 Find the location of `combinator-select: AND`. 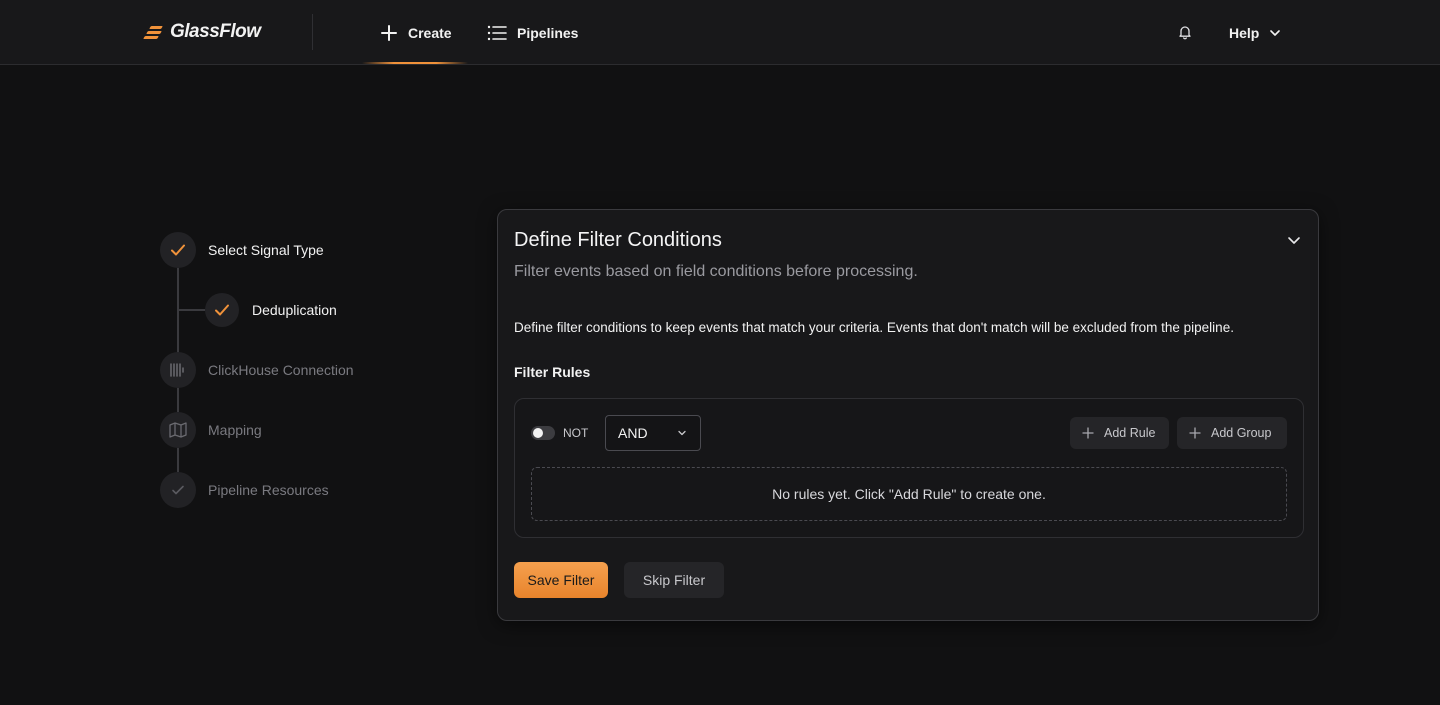

combinator-select: AND is located at coordinates (653, 433).